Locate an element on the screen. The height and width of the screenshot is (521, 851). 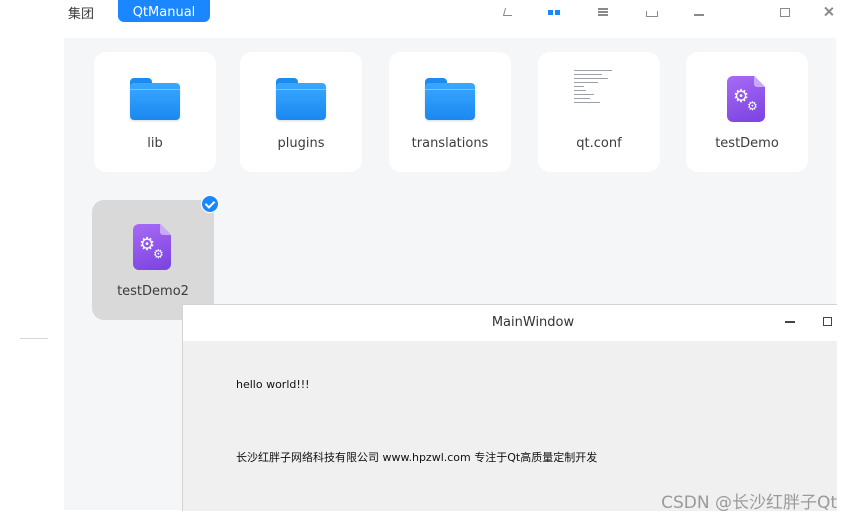
file-item: plugins is located at coordinates (301, 112).